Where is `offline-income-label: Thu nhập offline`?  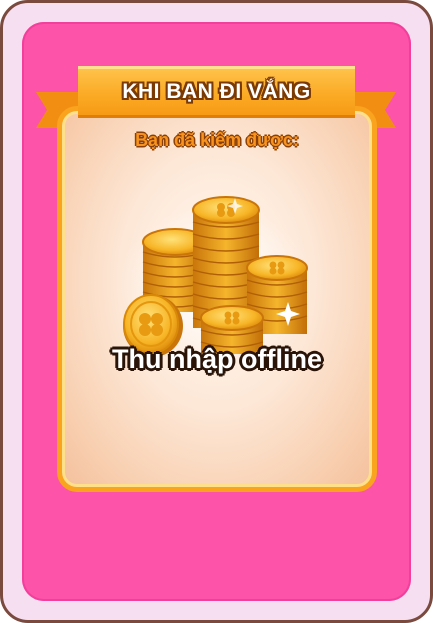 offline-income-label: Thu nhập offline is located at coordinates (217, 359).